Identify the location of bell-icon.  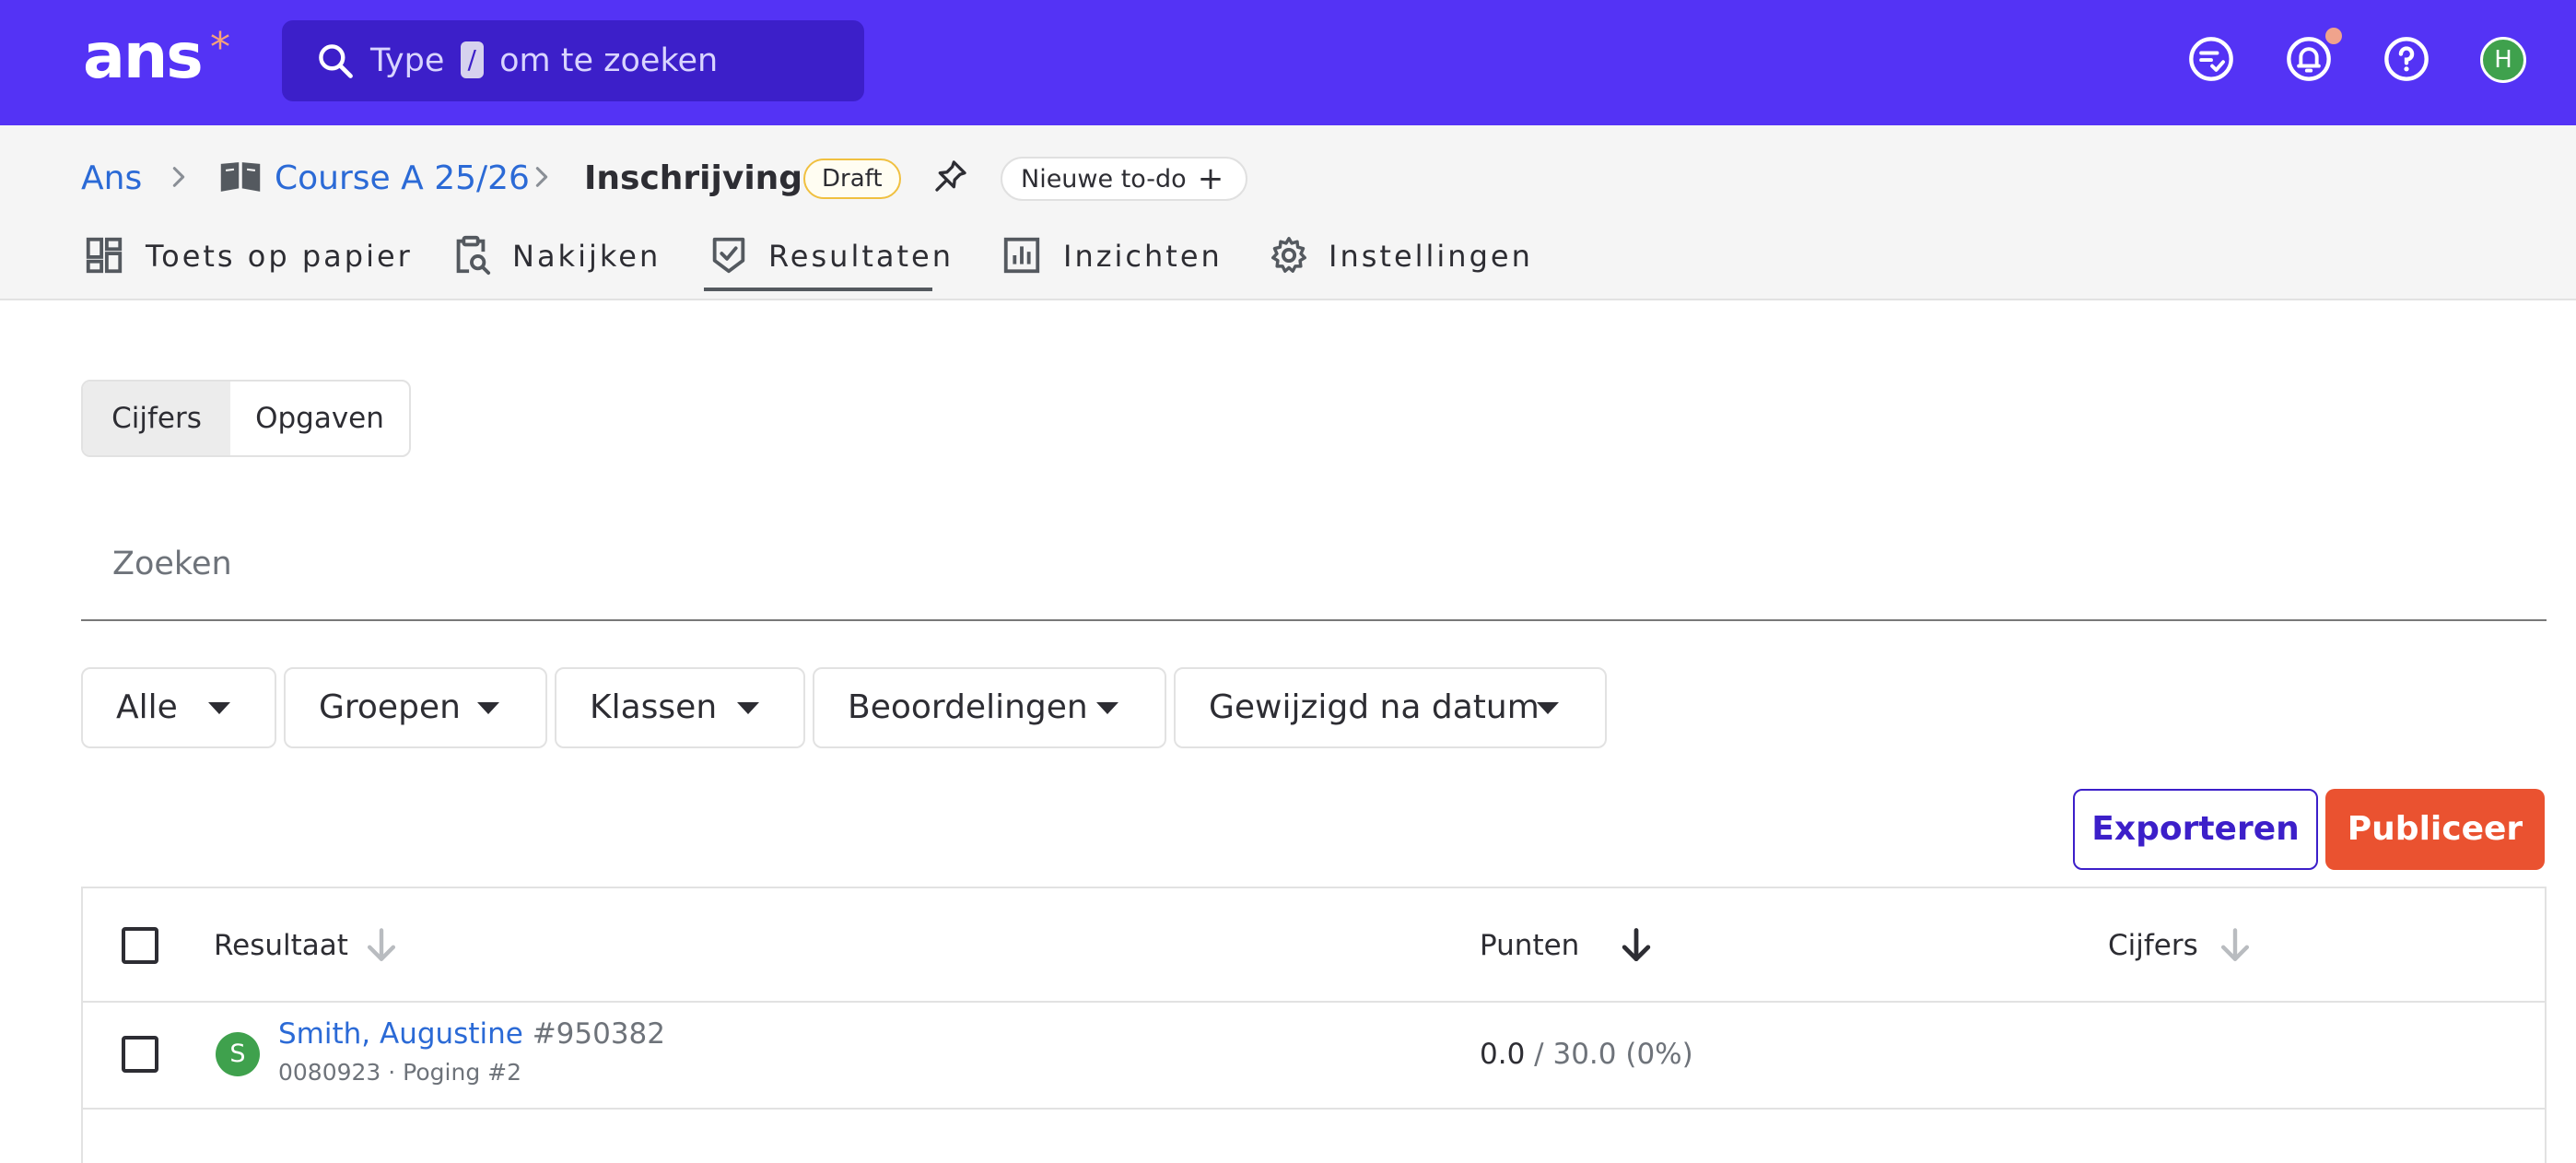
(2309, 59).